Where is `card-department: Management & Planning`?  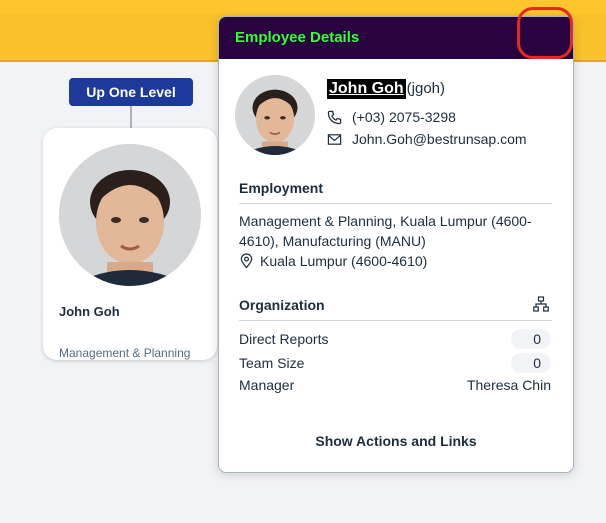 card-department: Management & Planning is located at coordinates (125, 353).